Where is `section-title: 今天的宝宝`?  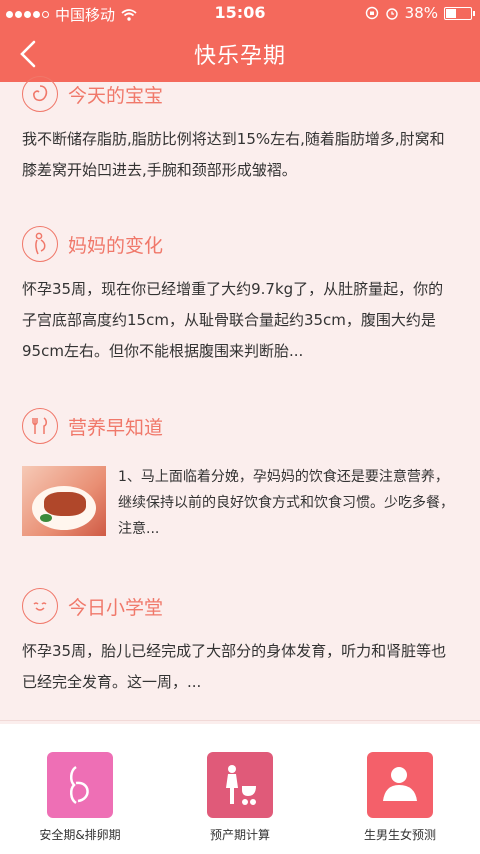 section-title: 今天的宝宝 is located at coordinates (116, 95).